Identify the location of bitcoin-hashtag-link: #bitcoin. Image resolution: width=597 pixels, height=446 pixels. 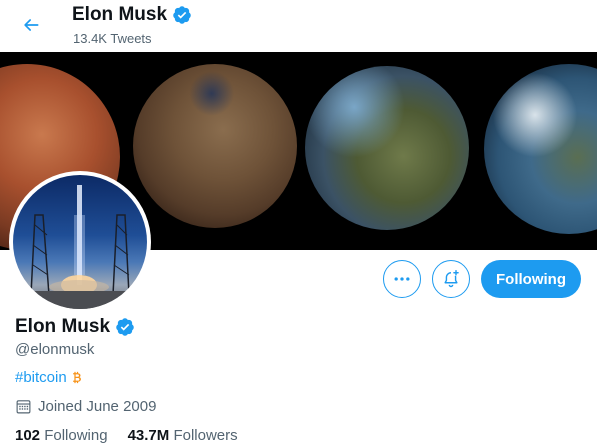
(41, 377).